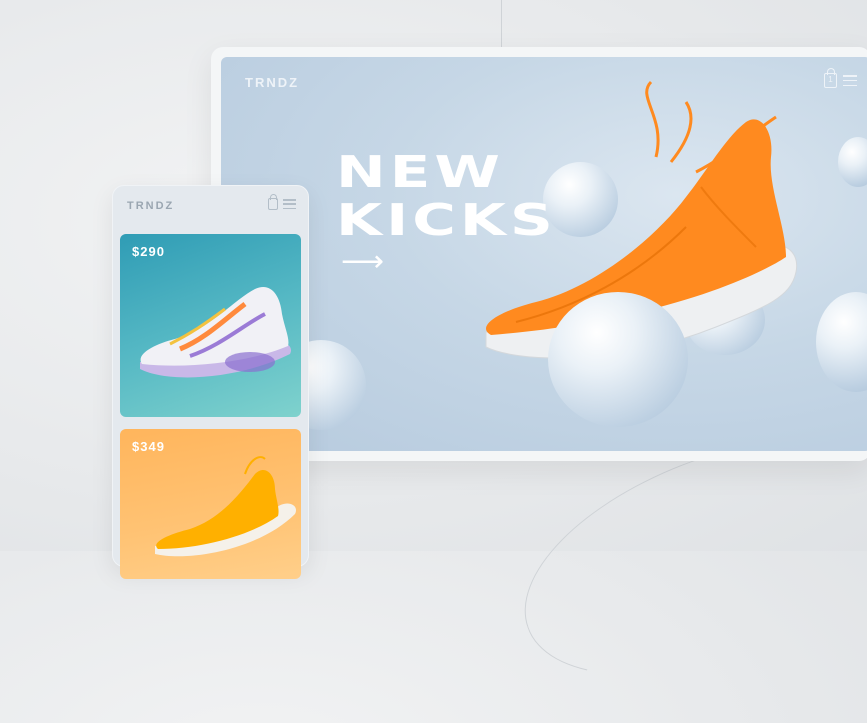  I want to click on cart-count: 1, so click(830, 79).